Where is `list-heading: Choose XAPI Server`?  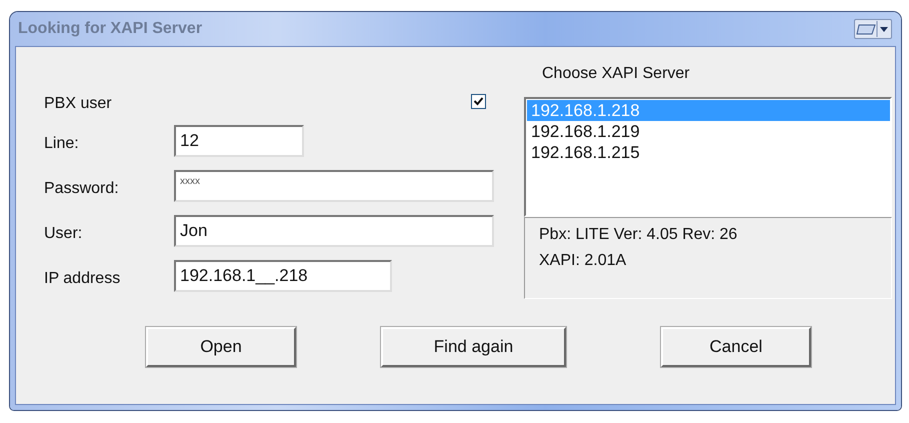 list-heading: Choose XAPI Server is located at coordinates (616, 74).